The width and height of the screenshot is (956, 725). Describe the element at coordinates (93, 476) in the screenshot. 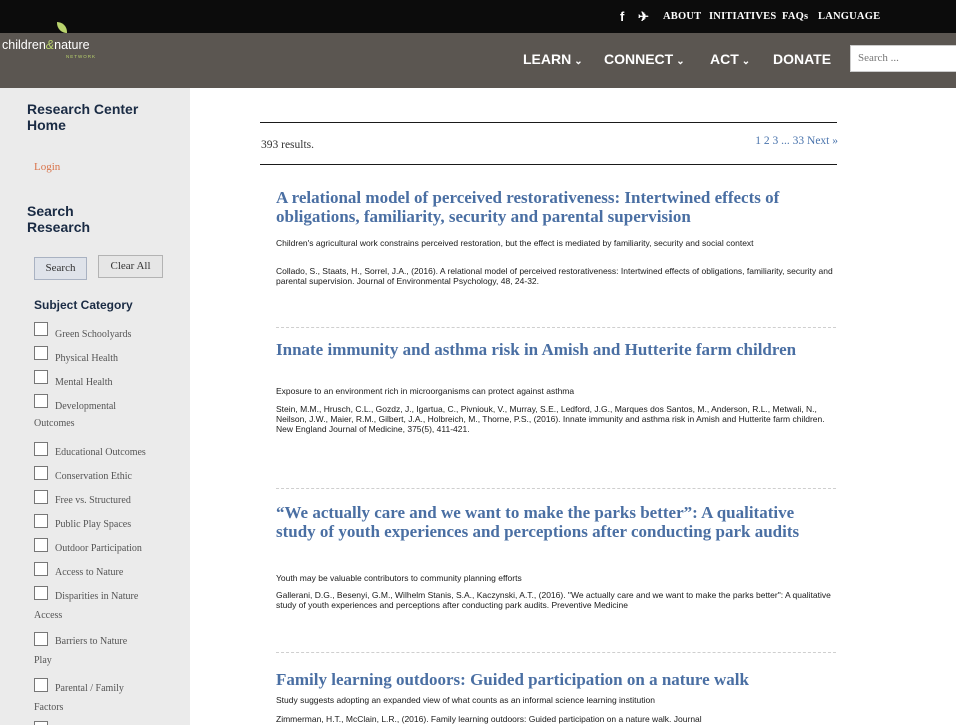

I see `category-label: Conservation Ethic` at that location.